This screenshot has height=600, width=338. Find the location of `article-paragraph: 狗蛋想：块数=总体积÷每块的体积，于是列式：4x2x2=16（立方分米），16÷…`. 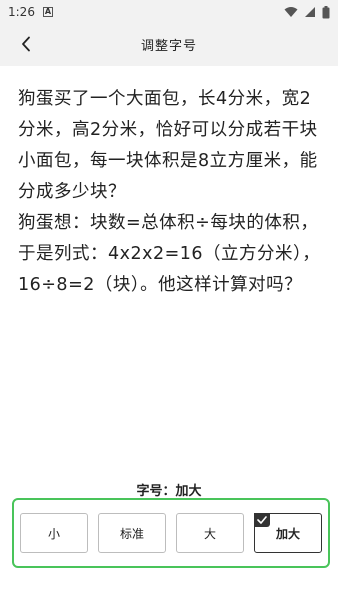

article-paragraph: 狗蛋想：块数=总体积÷每块的体积，于是列式：4x2x2=16（立方分米），16÷… is located at coordinates (169, 254).